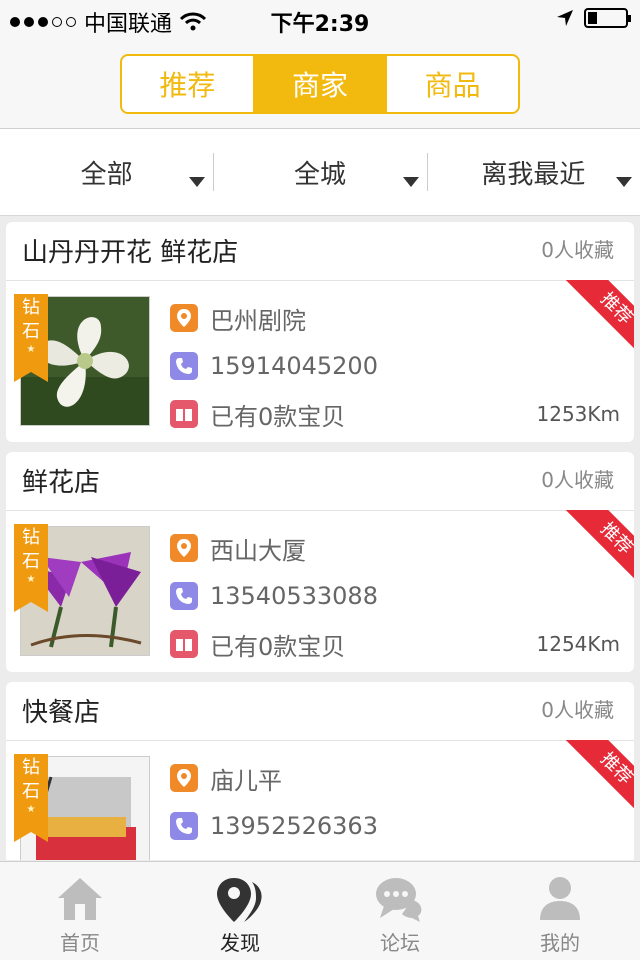 This screenshot has height=960, width=640. I want to click on filter-sort-label: 离我最近, so click(533, 174).